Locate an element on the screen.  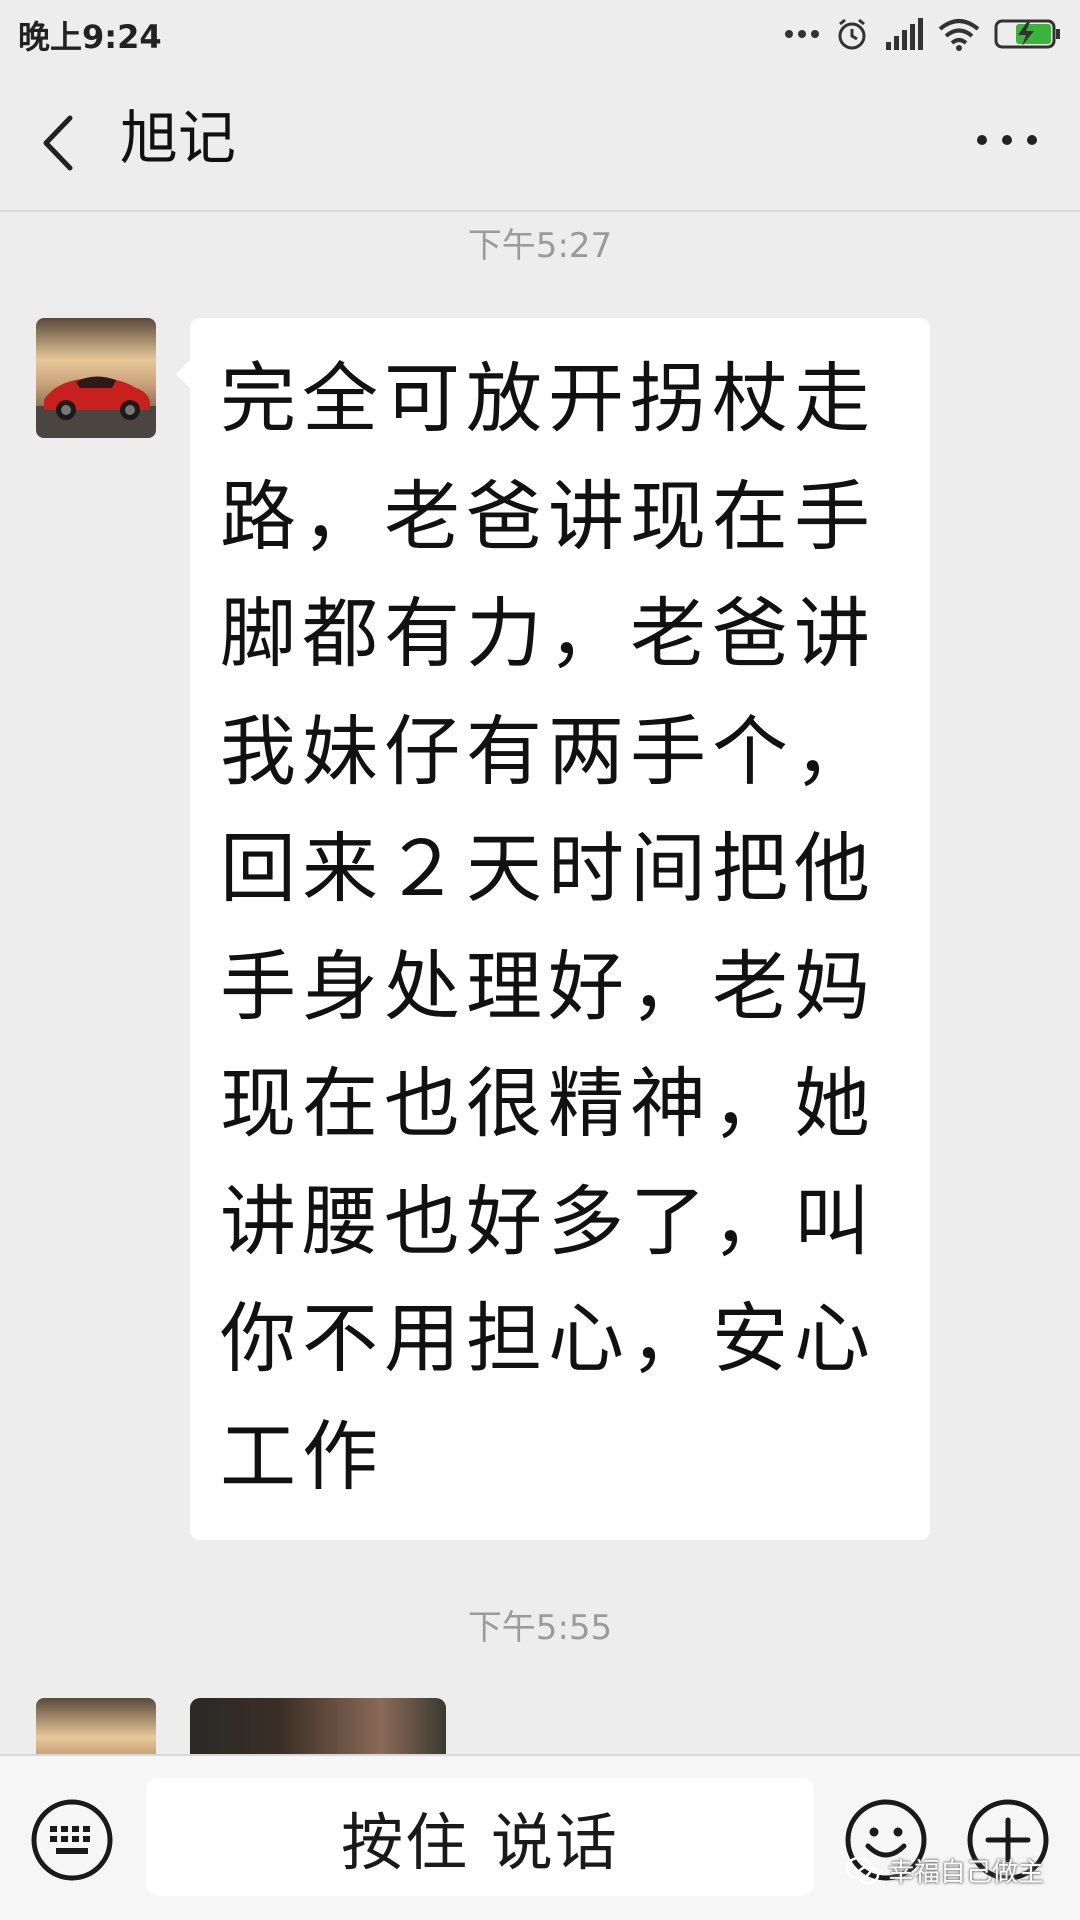
watermark-text: 幸福自己做主 is located at coordinates (965, 1873).